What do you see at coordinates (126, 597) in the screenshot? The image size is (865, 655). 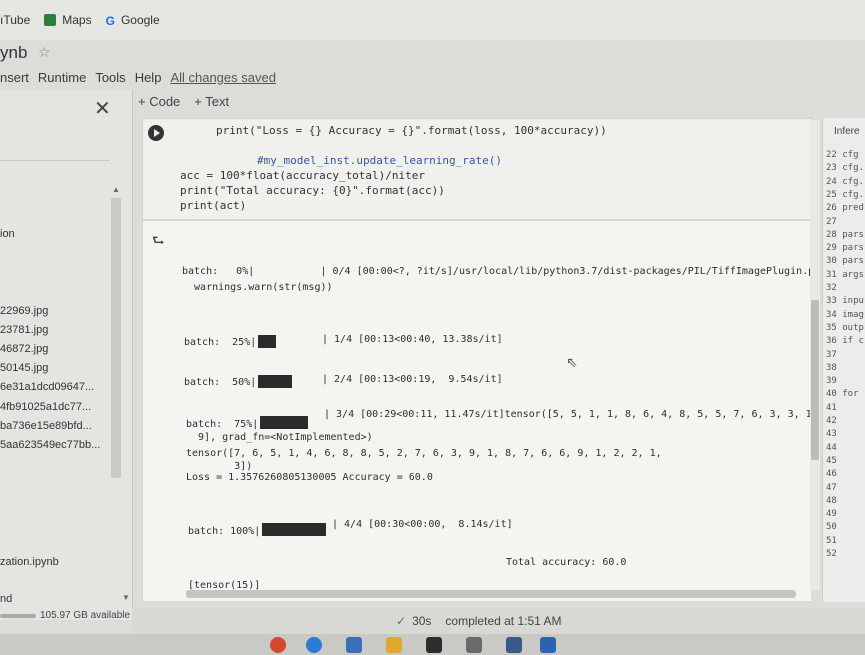 I see `scroll-down-icon: ▼` at bounding box center [126, 597].